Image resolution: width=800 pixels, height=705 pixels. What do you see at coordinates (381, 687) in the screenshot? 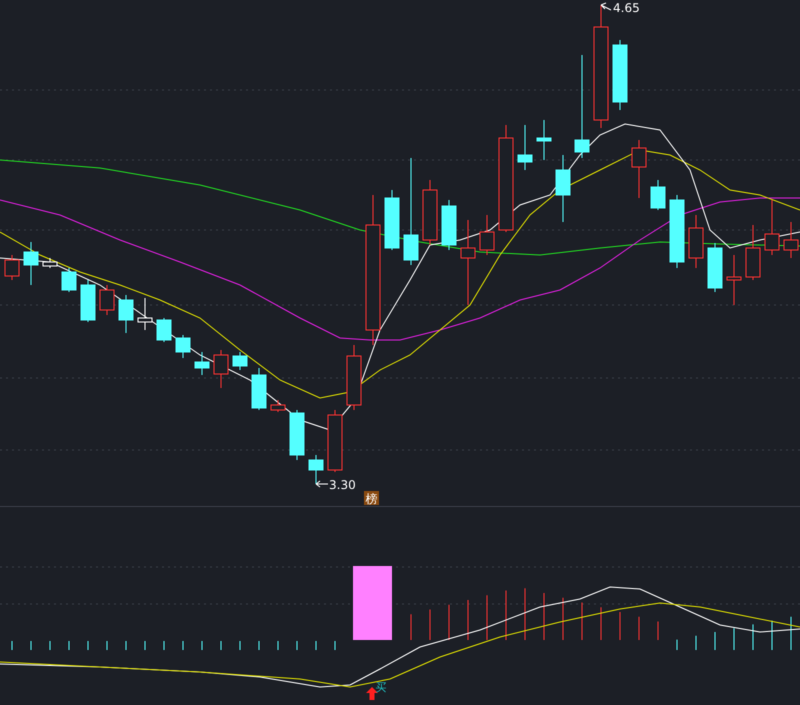
I see `buy-signal-label: 买` at bounding box center [381, 687].